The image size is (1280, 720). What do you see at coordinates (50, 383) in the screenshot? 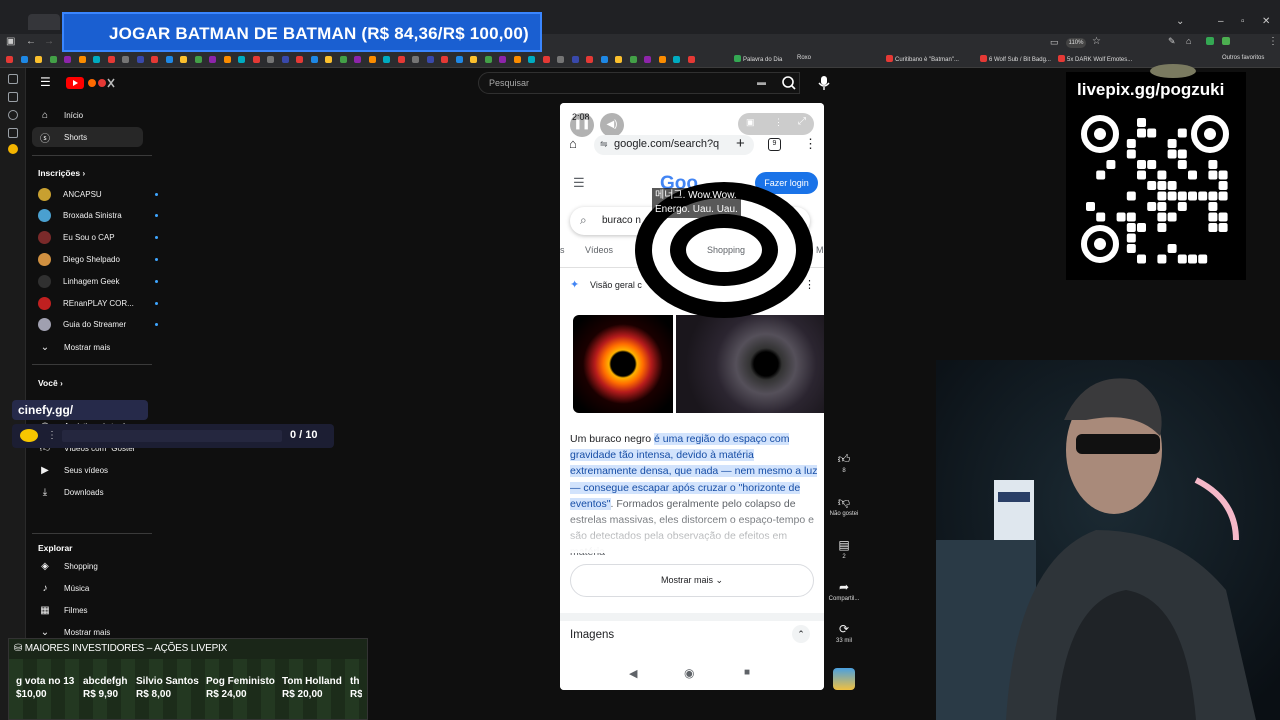
I see `you-title: Você ›` at bounding box center [50, 383].